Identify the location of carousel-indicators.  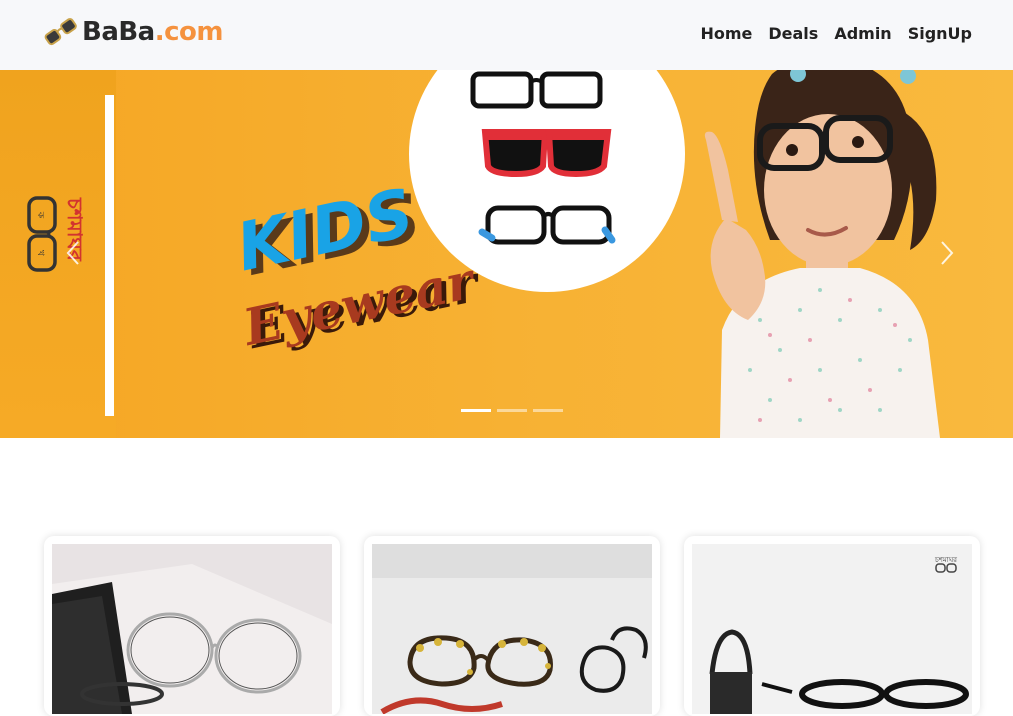
(512, 410).